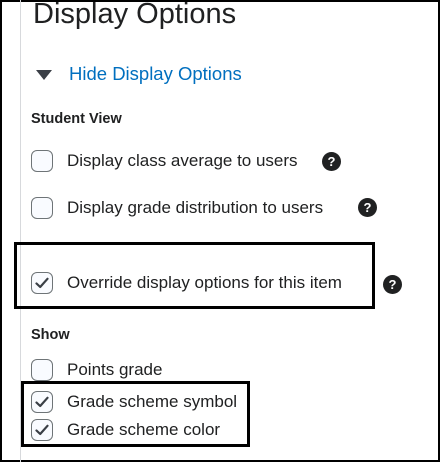 The image size is (440, 462). I want to click on grade-scheme-symbol-option: Grade scheme symbol, so click(134, 402).